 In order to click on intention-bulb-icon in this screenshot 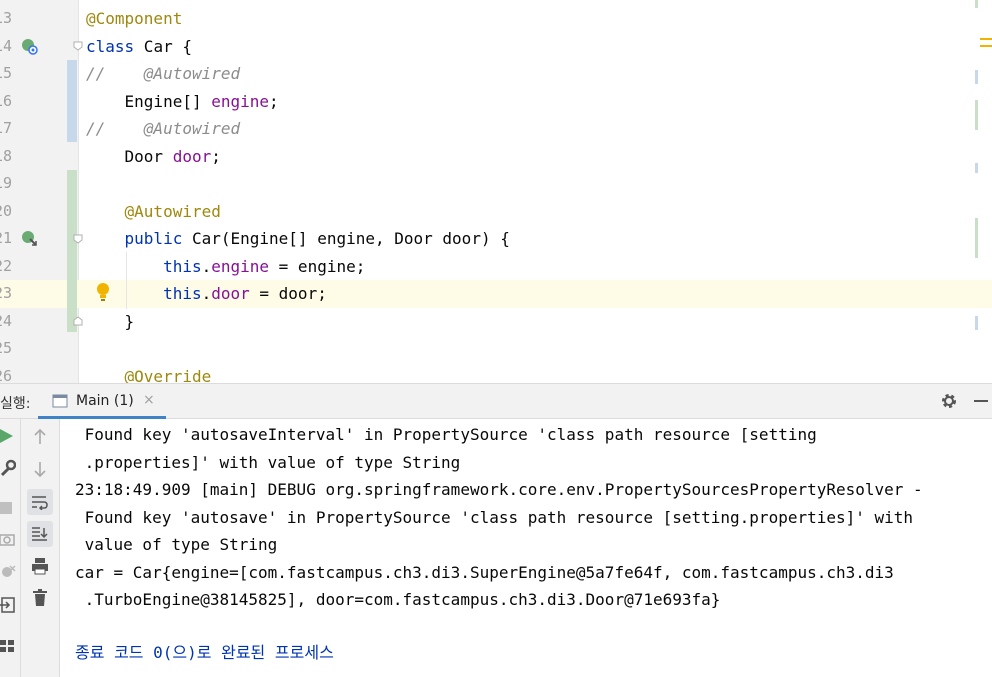, I will do `click(103, 292)`.